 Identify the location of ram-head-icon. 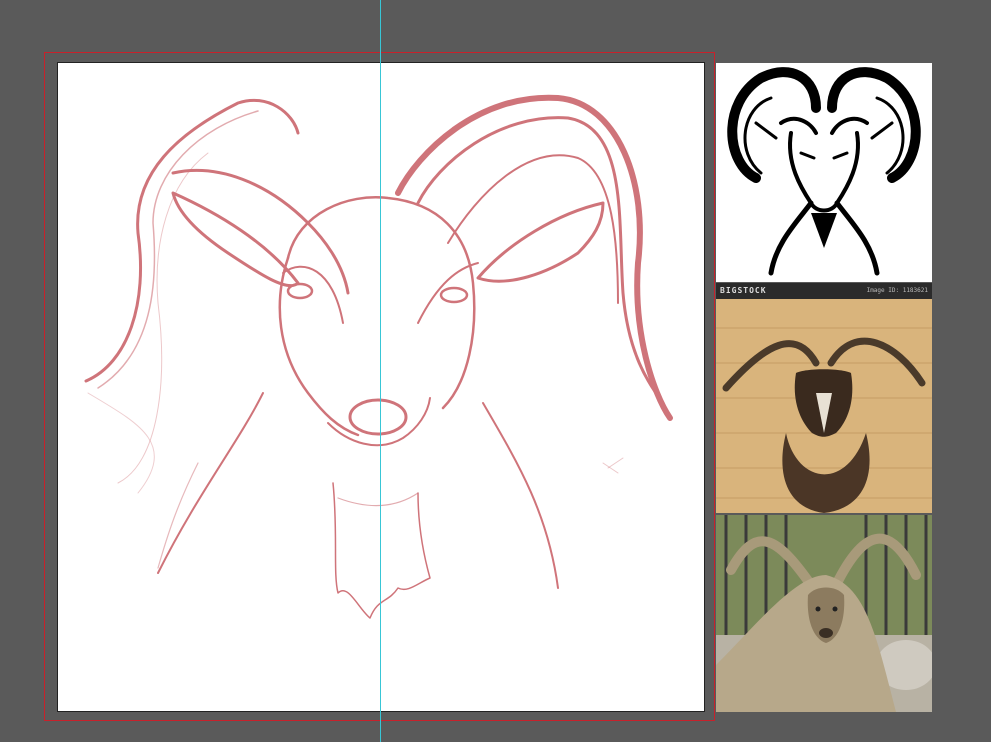
(824, 171).